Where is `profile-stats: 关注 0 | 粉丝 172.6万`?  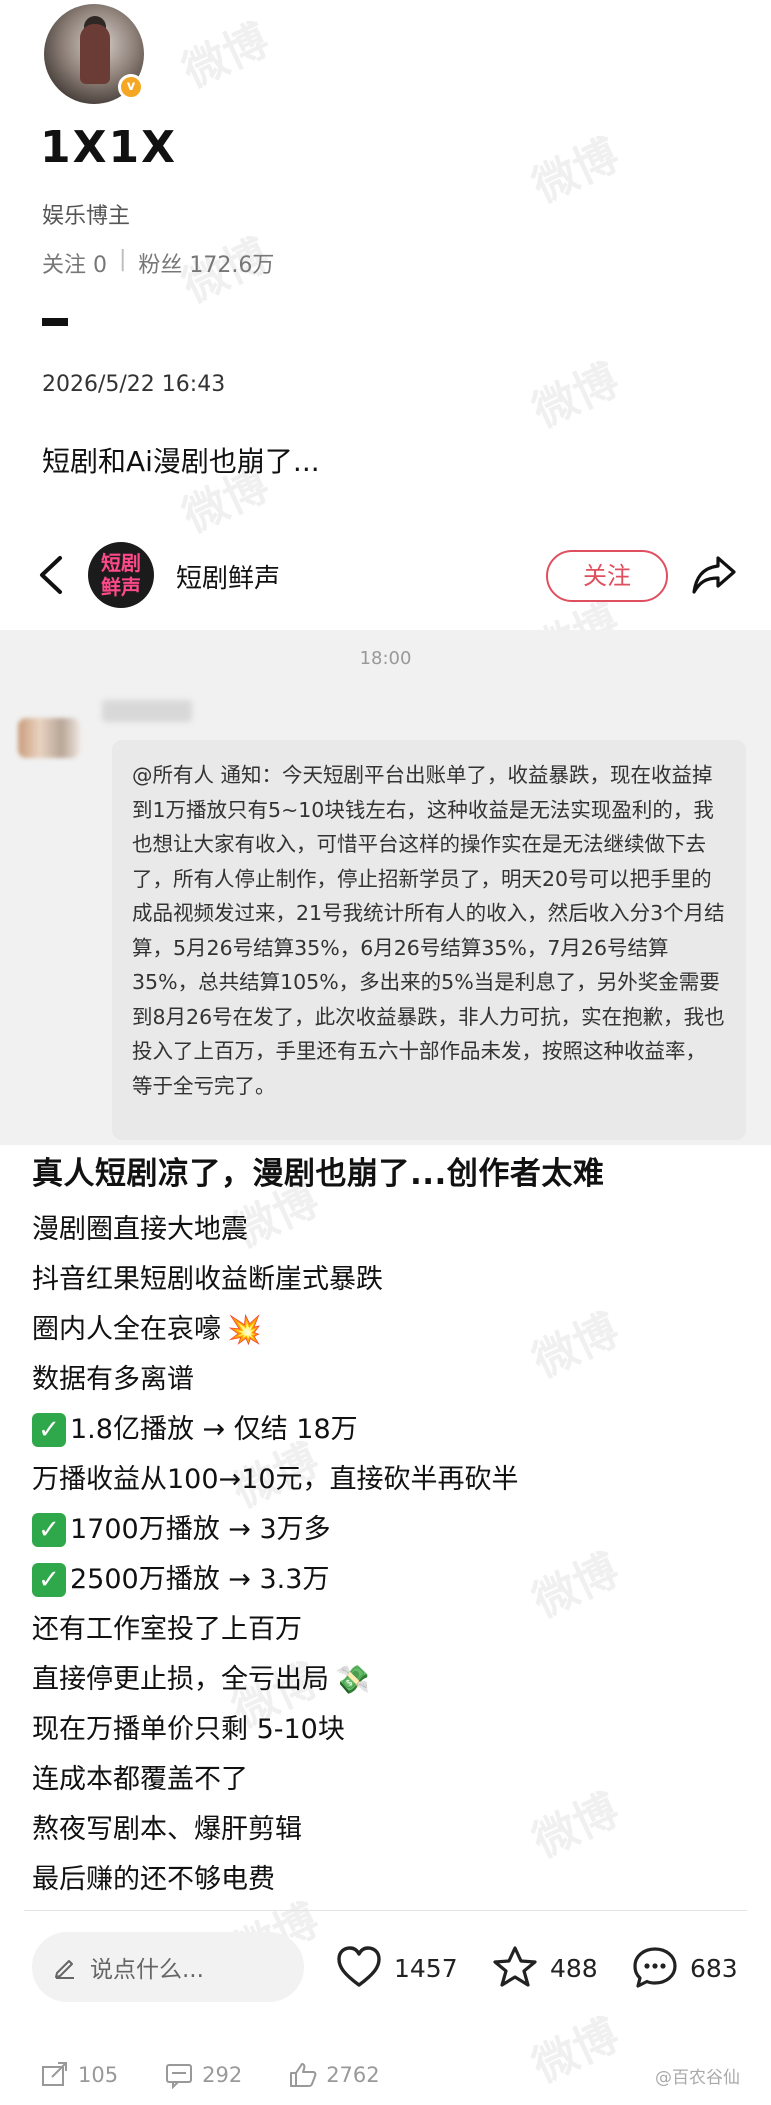
profile-stats: 关注 0 | 粉丝 172.6万 is located at coordinates (158, 263).